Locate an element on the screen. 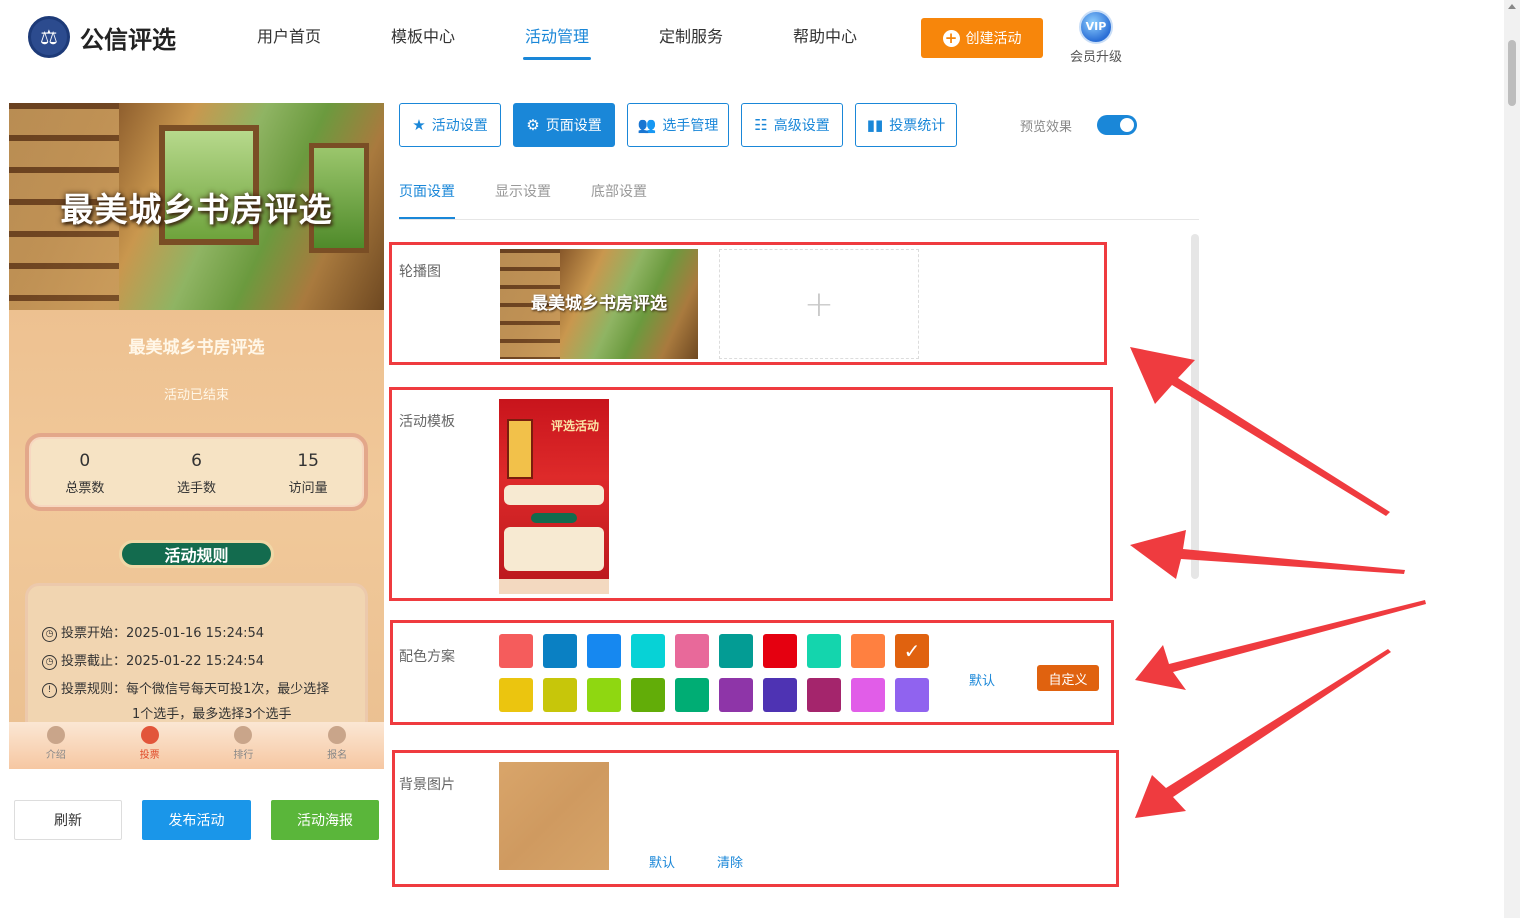 The image size is (1520, 918). arrow-to-carousel is located at coordinates (1260, 431).